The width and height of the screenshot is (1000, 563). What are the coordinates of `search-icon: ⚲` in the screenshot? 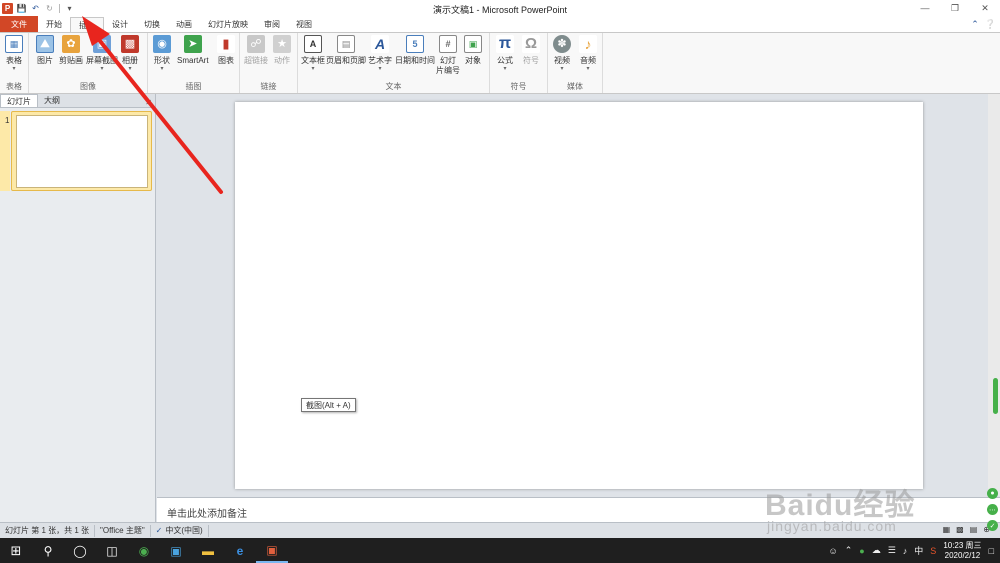 It's located at (48, 550).